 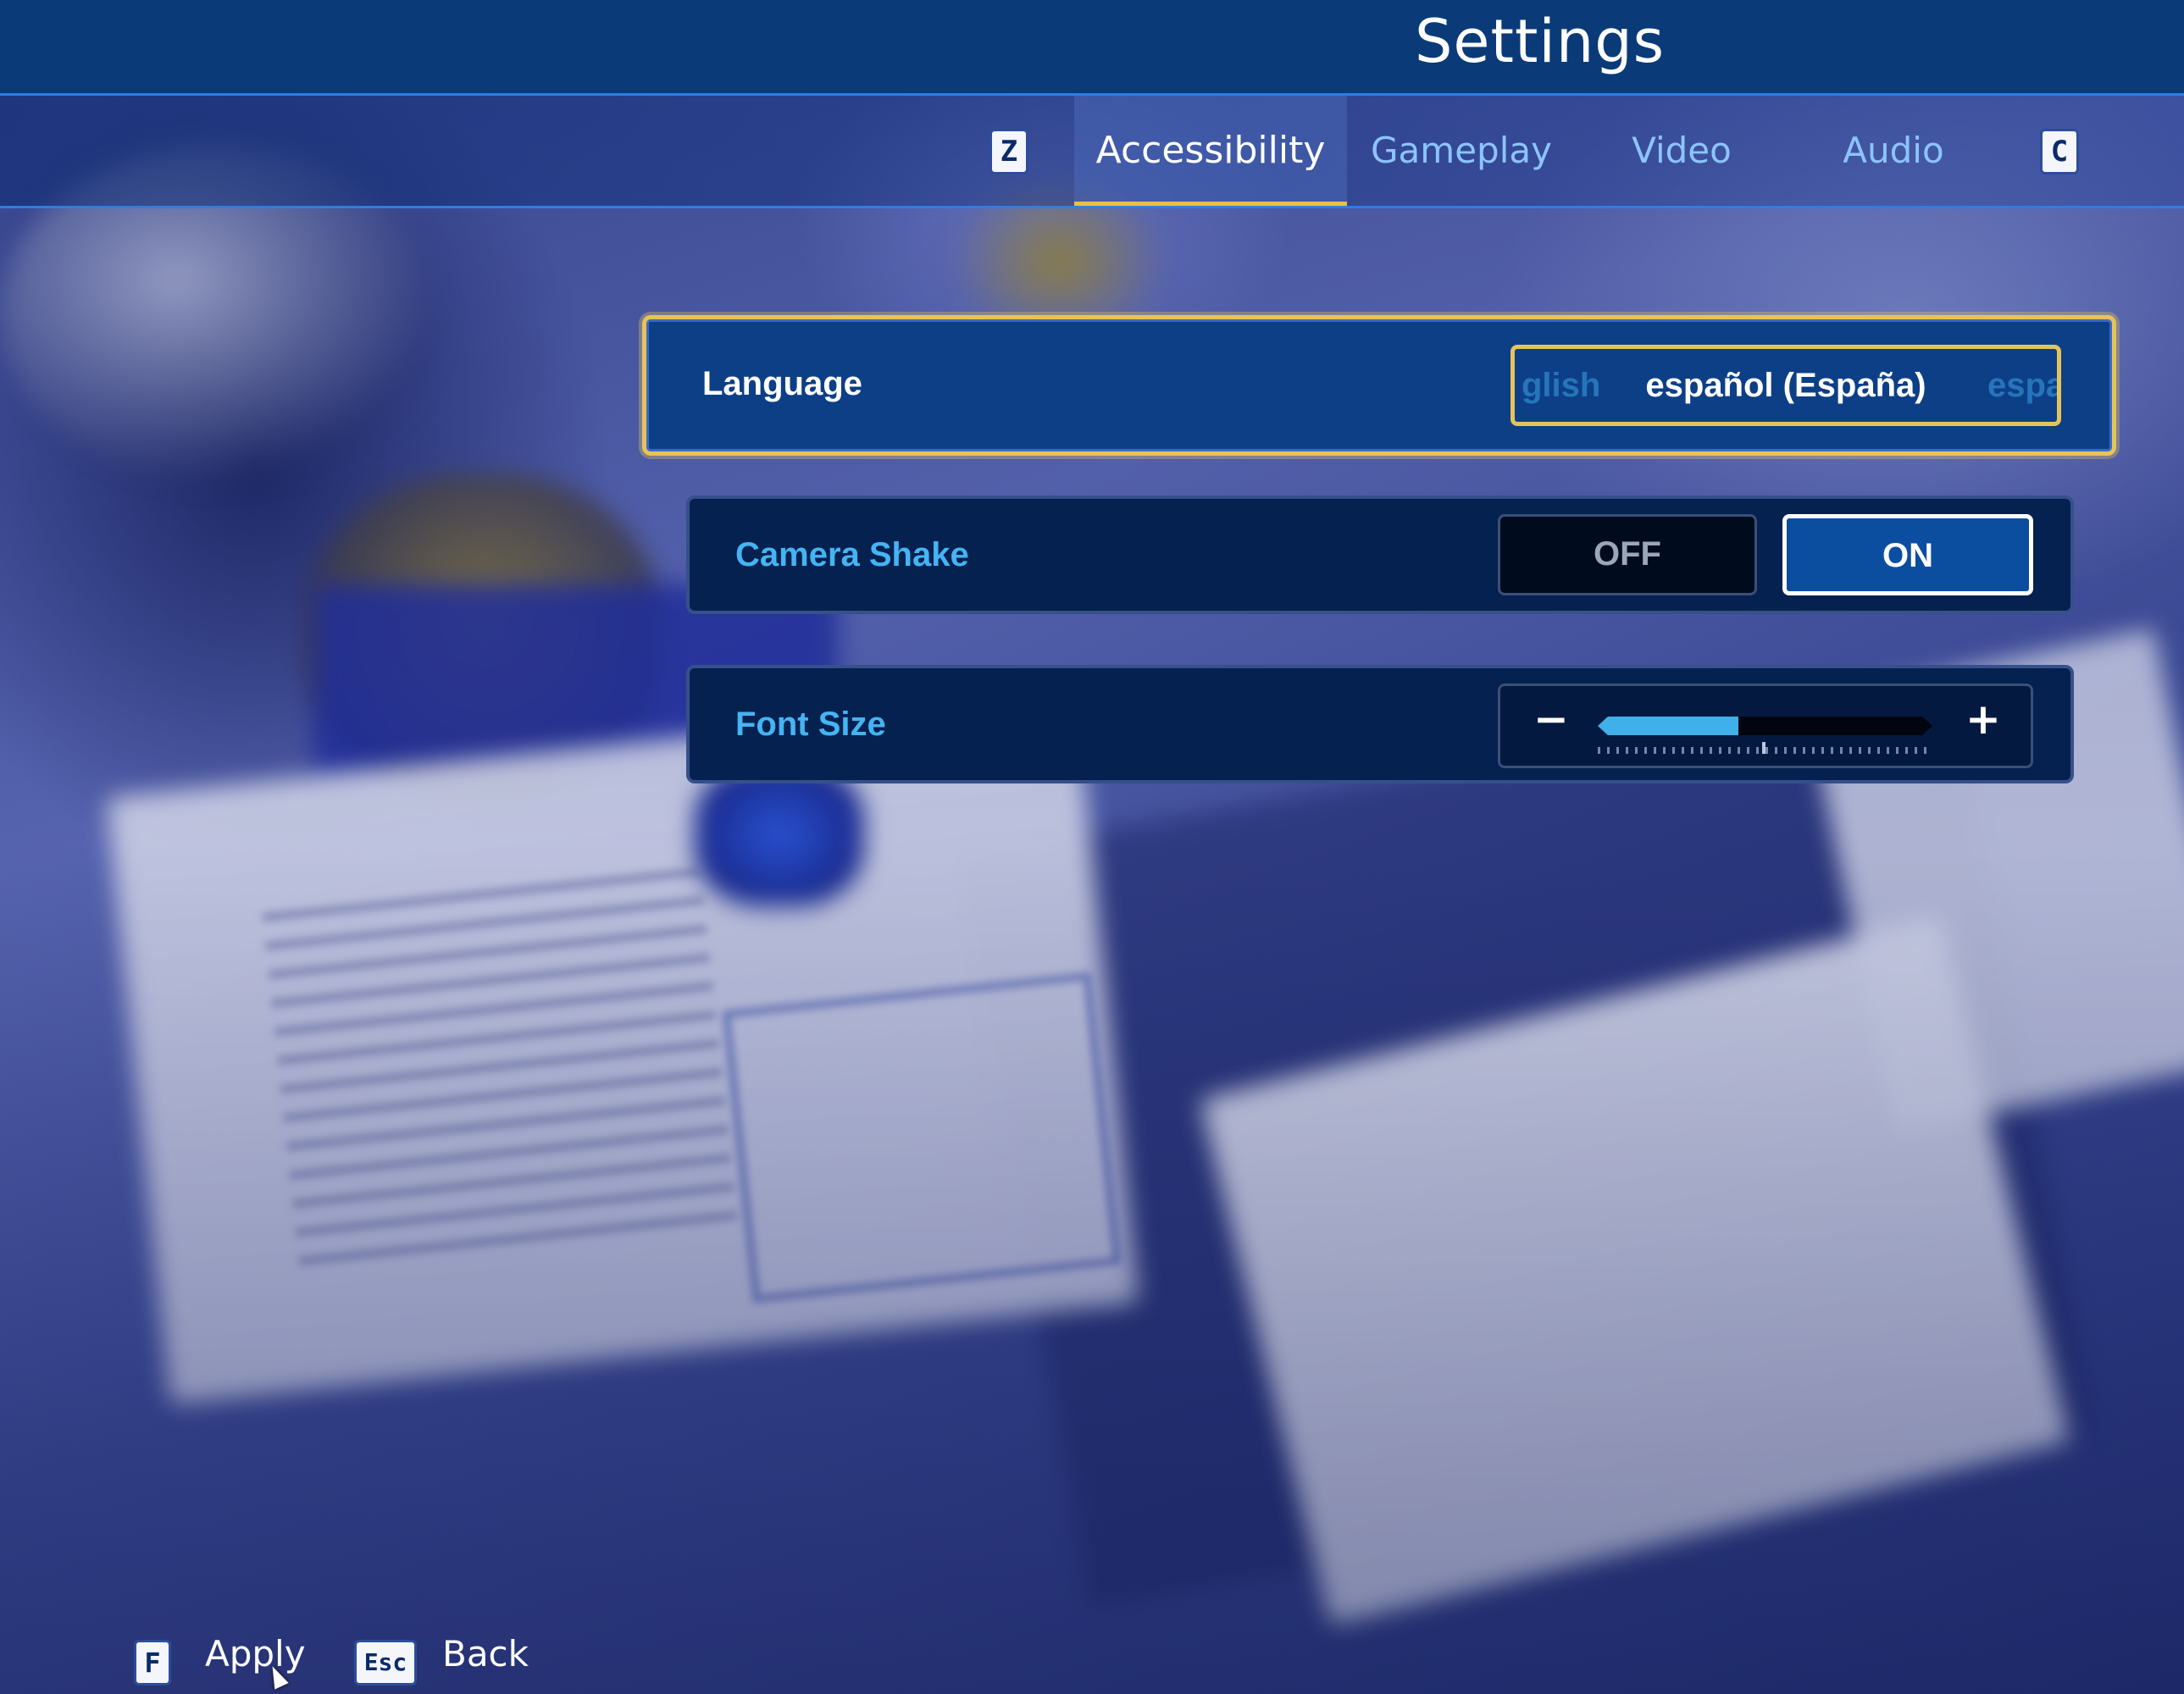 I want to click on language-label: Language, so click(x=782, y=383).